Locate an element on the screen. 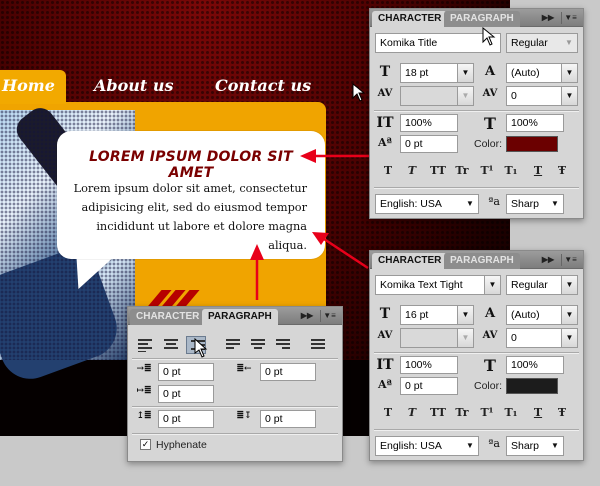 This screenshot has height=486, width=600. nav-item-home: Home is located at coordinates (28, 85).